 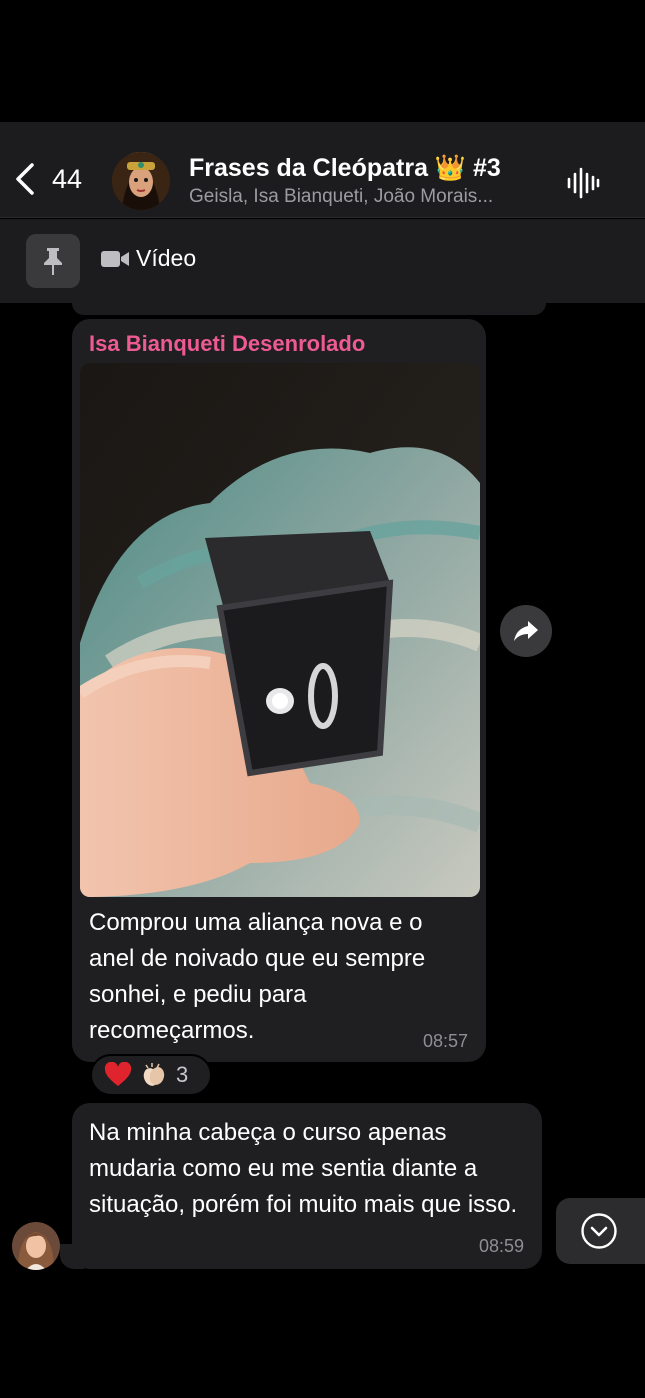 I want to click on forward-button, so click(x=526, y=631).